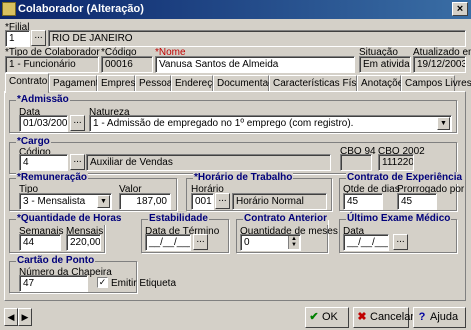  Describe the element at coordinates (439, 64) in the screenshot. I see `atualizado-field: 19/12/2003` at that location.